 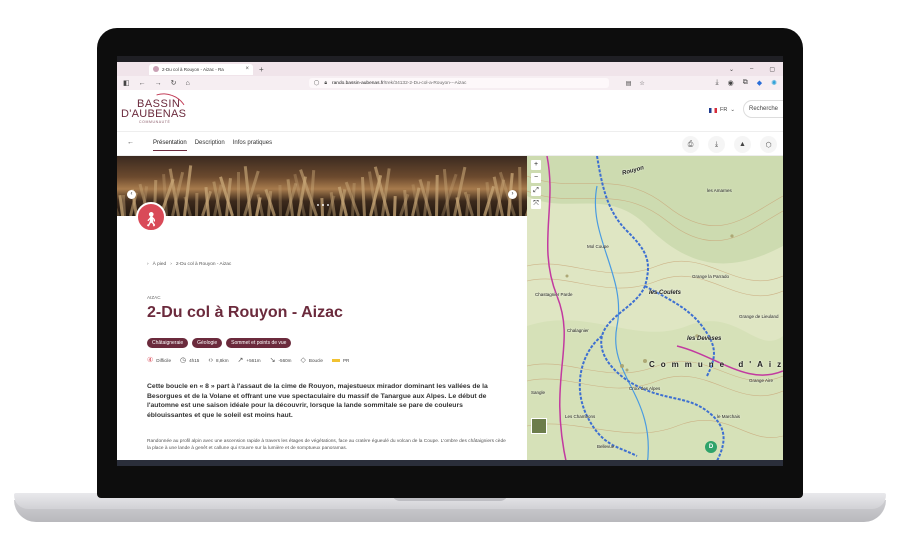 I want to click on map-label-chalagnier: Chalagnier, so click(x=578, y=330).